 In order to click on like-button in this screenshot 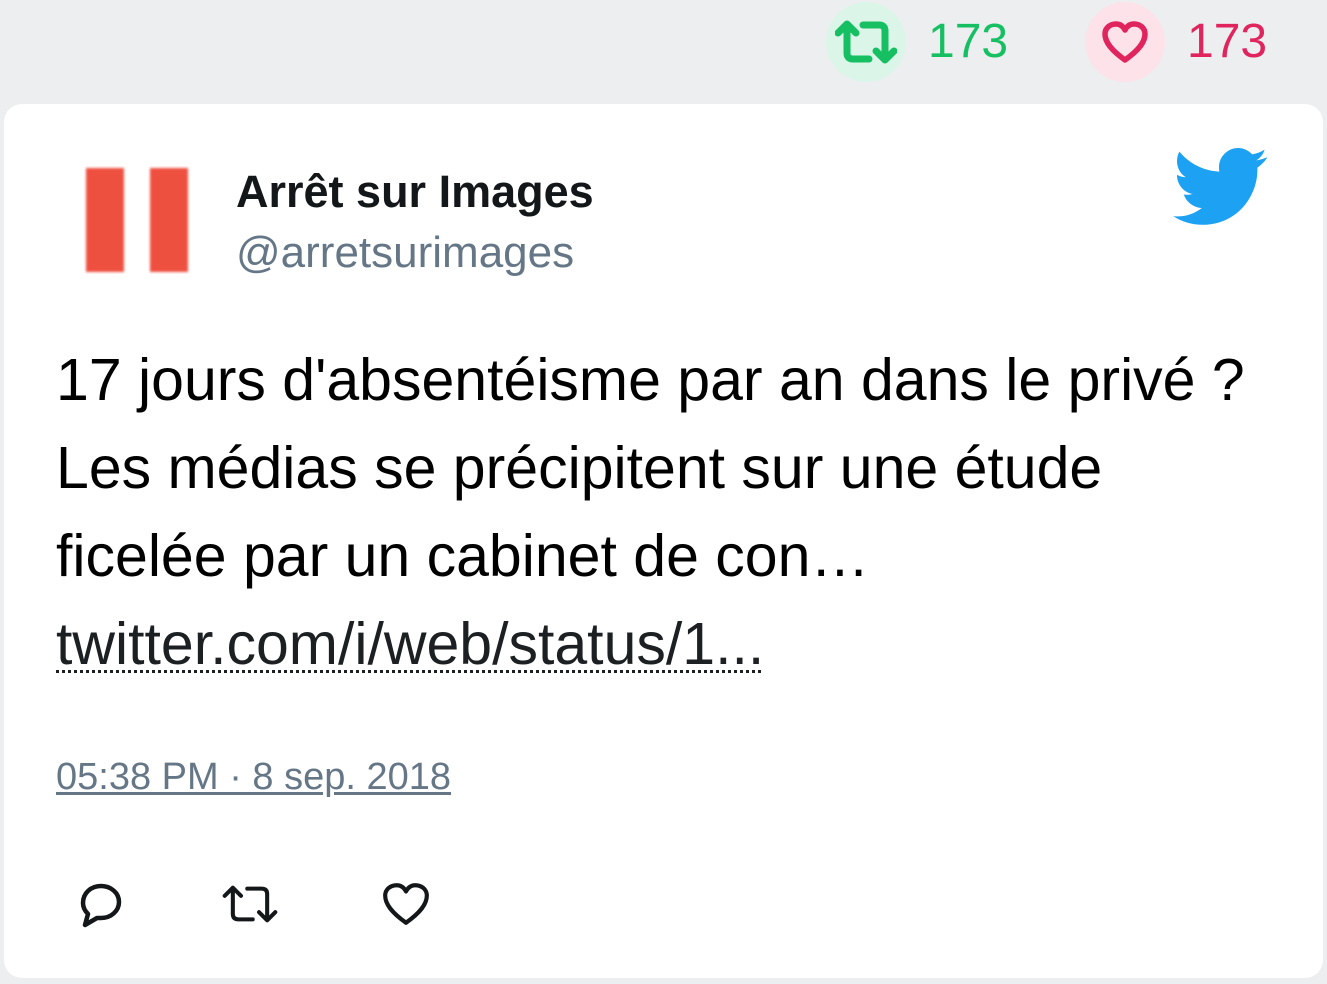, I will do `click(406, 904)`.